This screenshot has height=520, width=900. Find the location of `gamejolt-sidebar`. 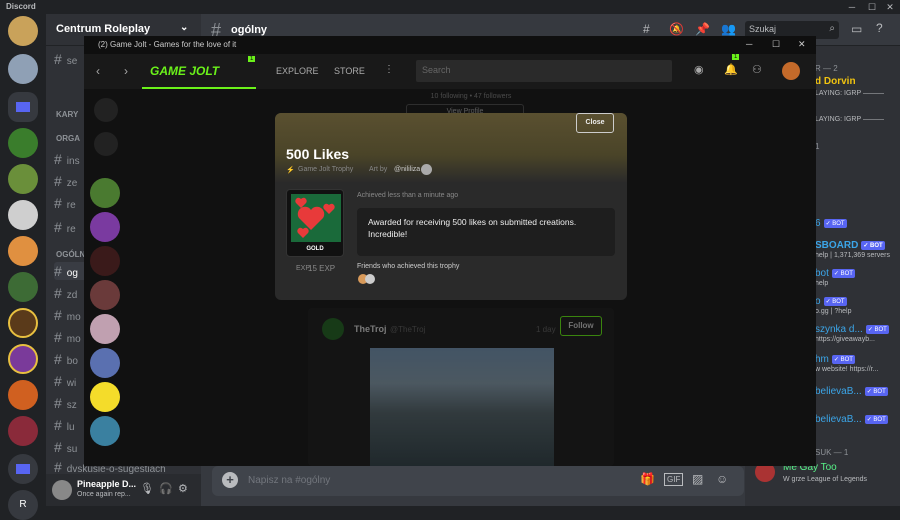

gamejolt-sidebar is located at coordinates (106, 278).